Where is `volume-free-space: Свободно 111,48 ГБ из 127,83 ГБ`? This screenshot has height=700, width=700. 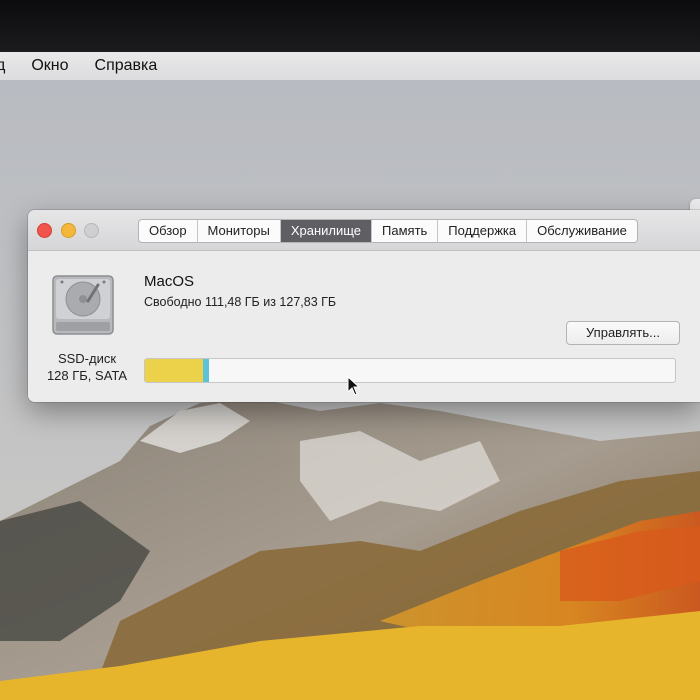
volume-free-space: Свободно 111,48 ГБ из 127,83 ГБ is located at coordinates (240, 302).